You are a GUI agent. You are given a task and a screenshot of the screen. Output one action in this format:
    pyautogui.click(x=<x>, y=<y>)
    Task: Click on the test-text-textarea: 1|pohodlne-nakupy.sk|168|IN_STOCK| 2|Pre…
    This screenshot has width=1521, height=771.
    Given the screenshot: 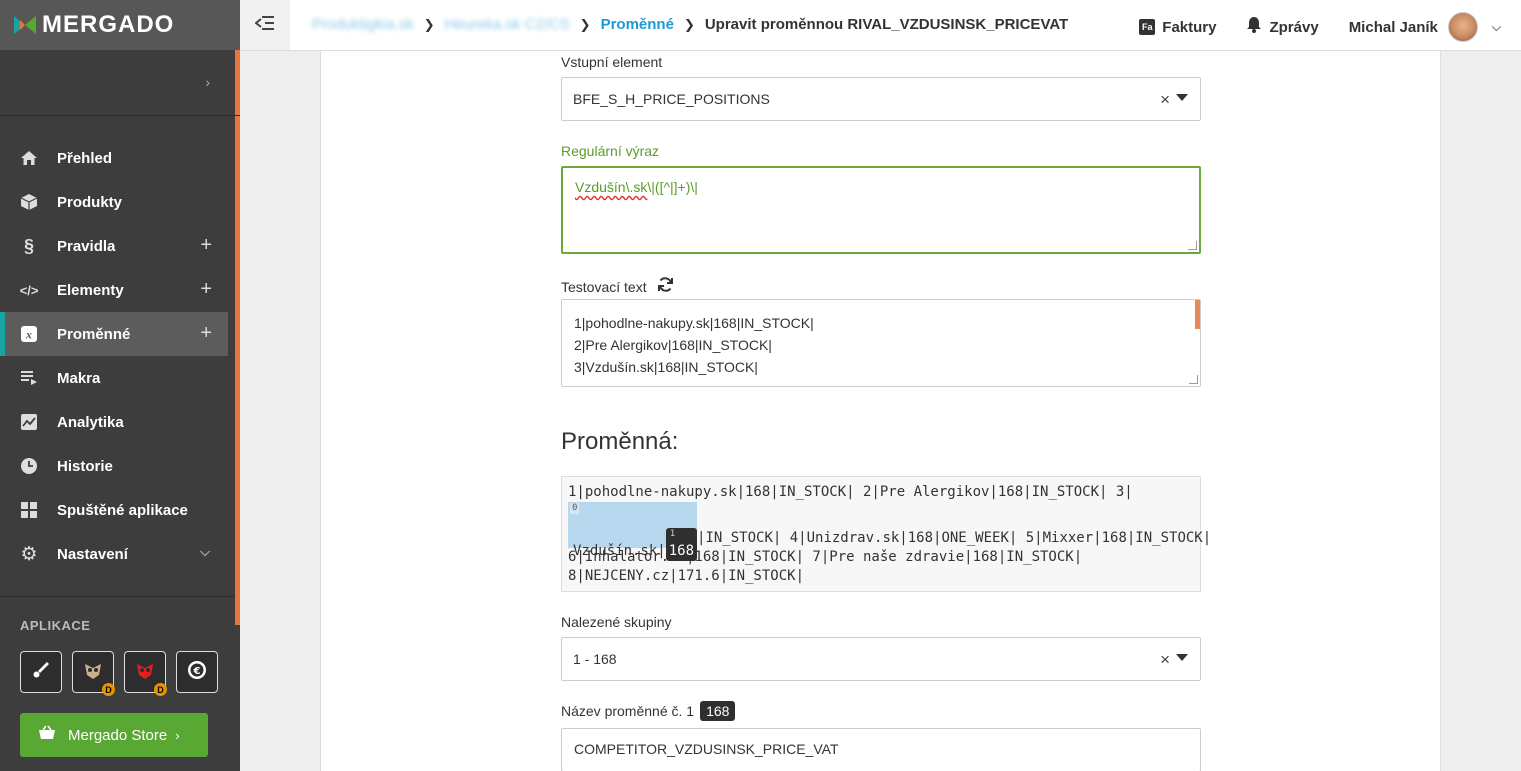 What is the action you would take?
    pyautogui.click(x=881, y=343)
    